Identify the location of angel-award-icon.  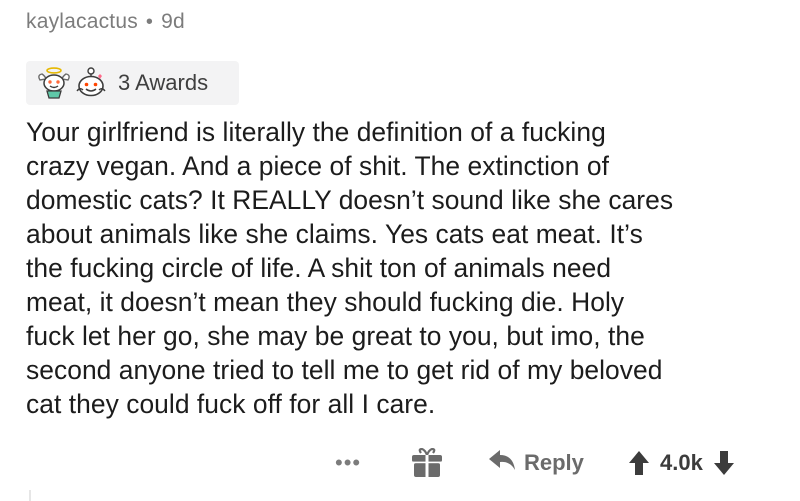
(54, 83).